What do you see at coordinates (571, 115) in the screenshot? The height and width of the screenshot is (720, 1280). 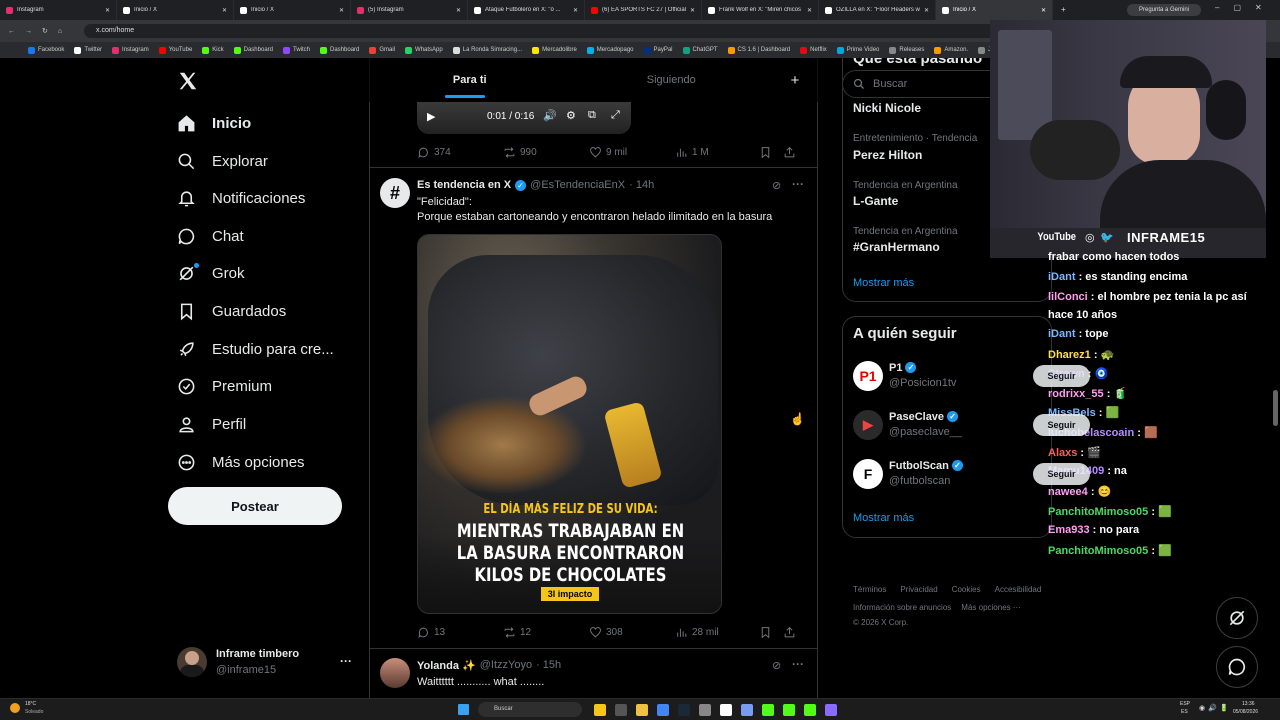 I see `settings-icon: ⚙` at bounding box center [571, 115].